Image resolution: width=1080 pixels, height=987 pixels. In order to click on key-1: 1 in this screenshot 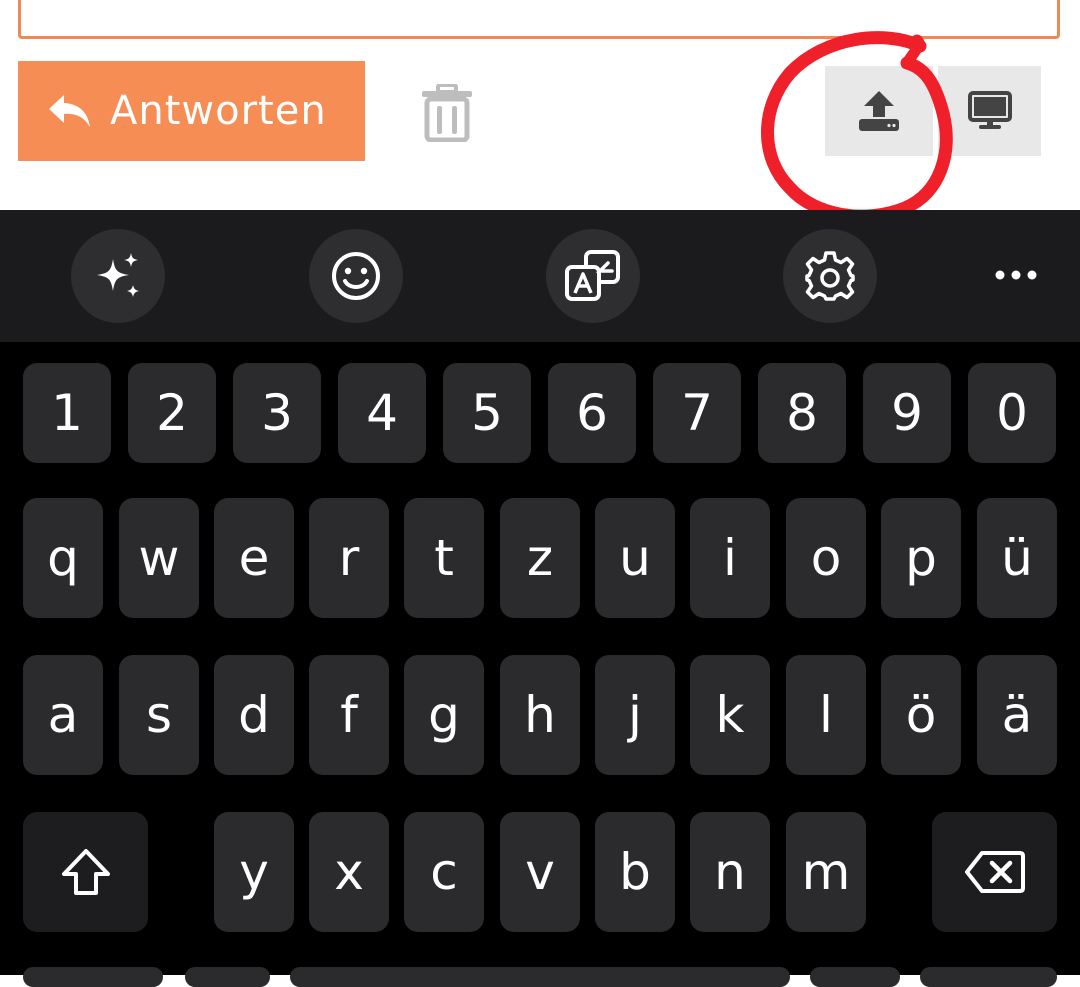, I will do `click(67, 413)`.